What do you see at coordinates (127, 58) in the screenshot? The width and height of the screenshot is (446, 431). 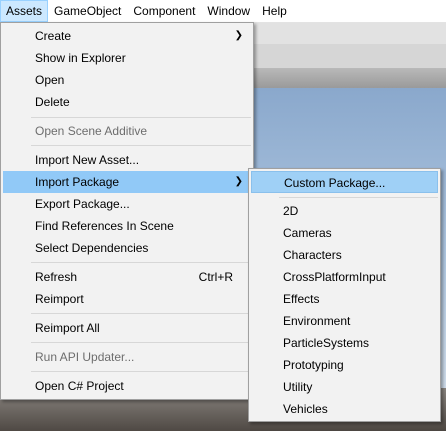 I see `menu-item-show-in-explorer: Show in Explorer` at bounding box center [127, 58].